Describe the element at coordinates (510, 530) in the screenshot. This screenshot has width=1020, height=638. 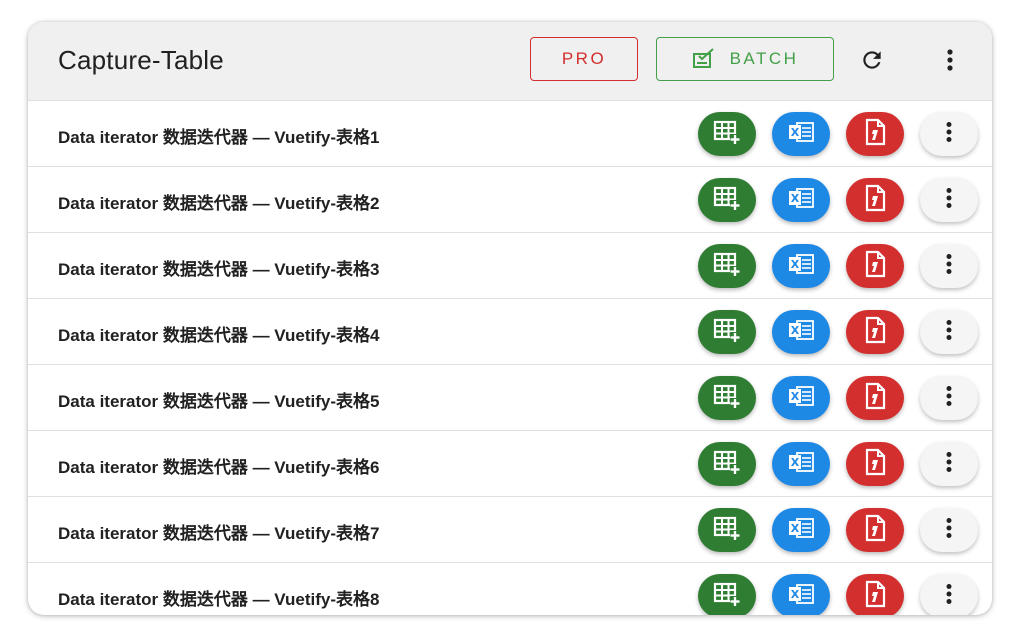
I see `table-row: Data iterator 数据迭代器 — Vuetify-表格7 X` at that location.